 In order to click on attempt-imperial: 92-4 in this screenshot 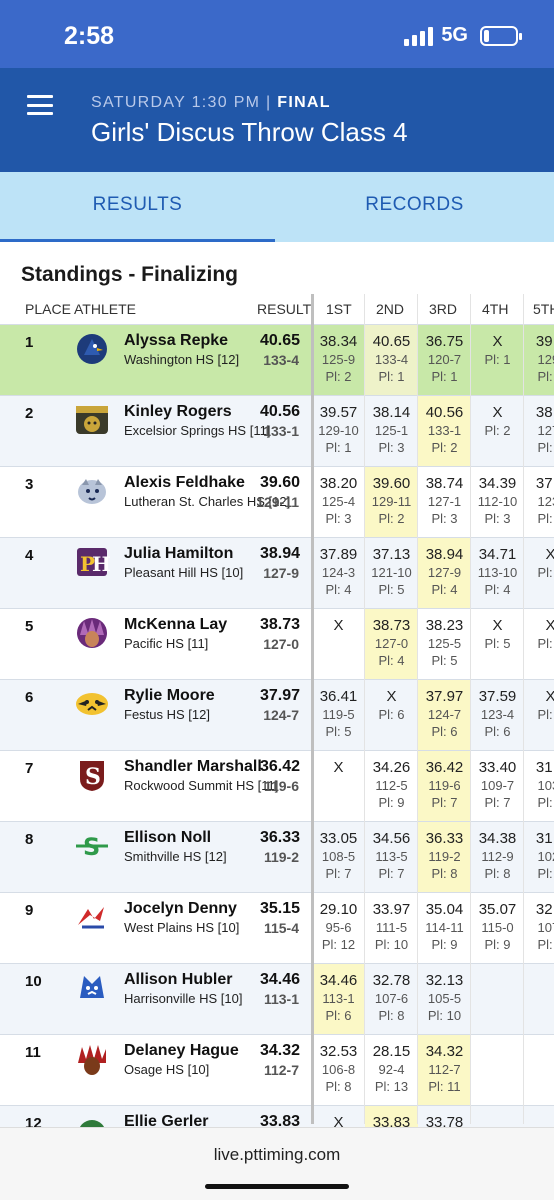, I will do `click(391, 1069)`.